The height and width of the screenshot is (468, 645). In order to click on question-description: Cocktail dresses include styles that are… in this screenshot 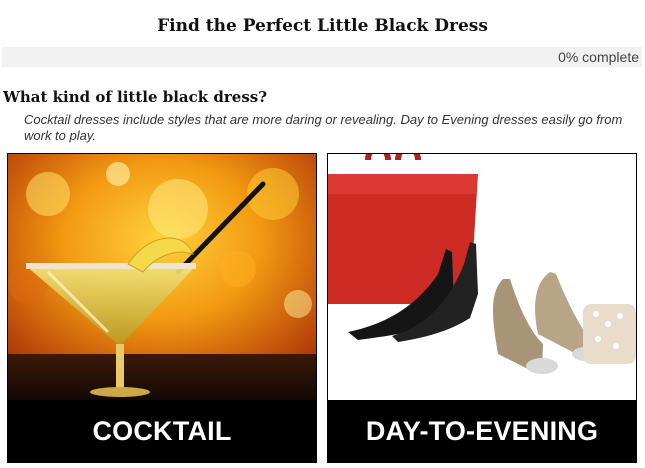, I will do `click(323, 127)`.